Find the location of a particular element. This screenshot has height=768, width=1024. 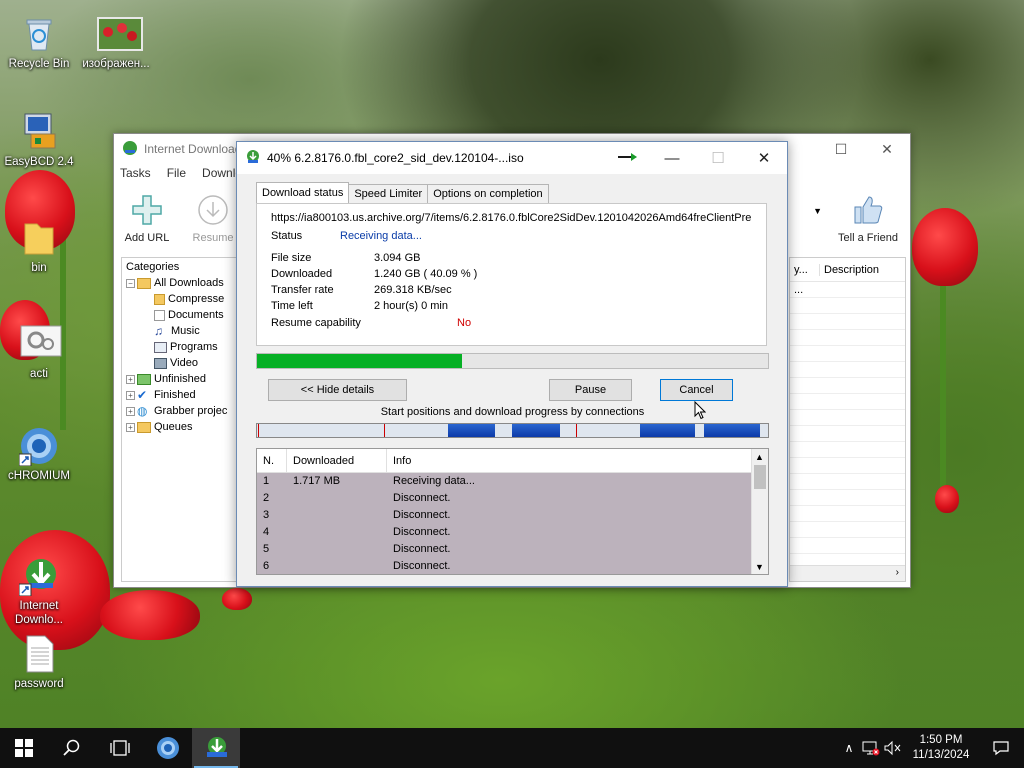

desktop-icon-password-file: password is located at coordinates (39, 662).